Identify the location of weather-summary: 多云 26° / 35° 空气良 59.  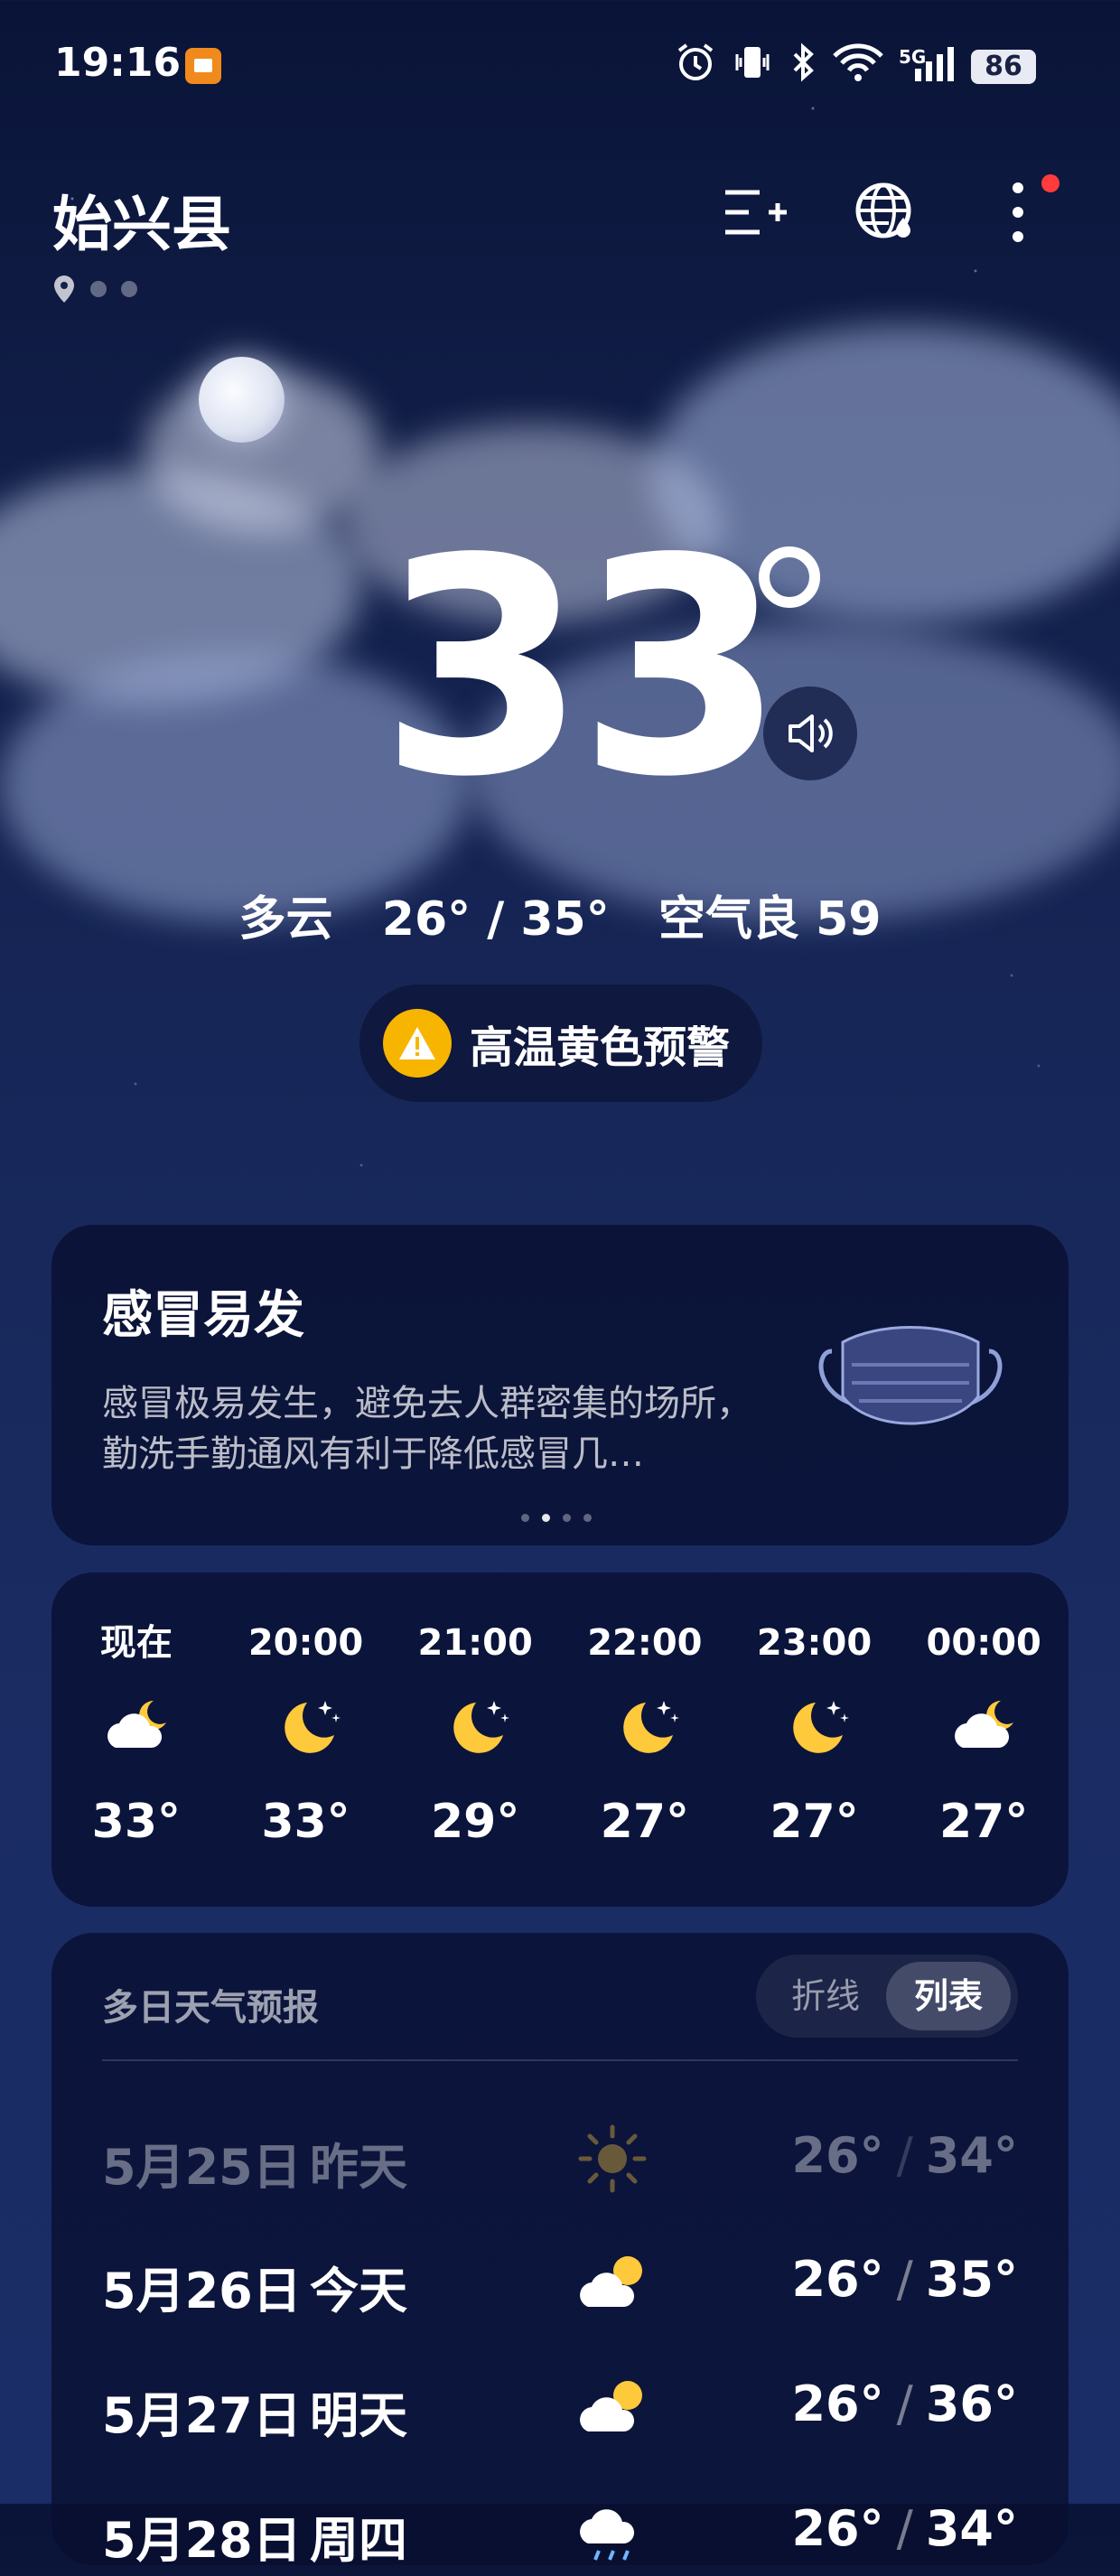
(560, 914).